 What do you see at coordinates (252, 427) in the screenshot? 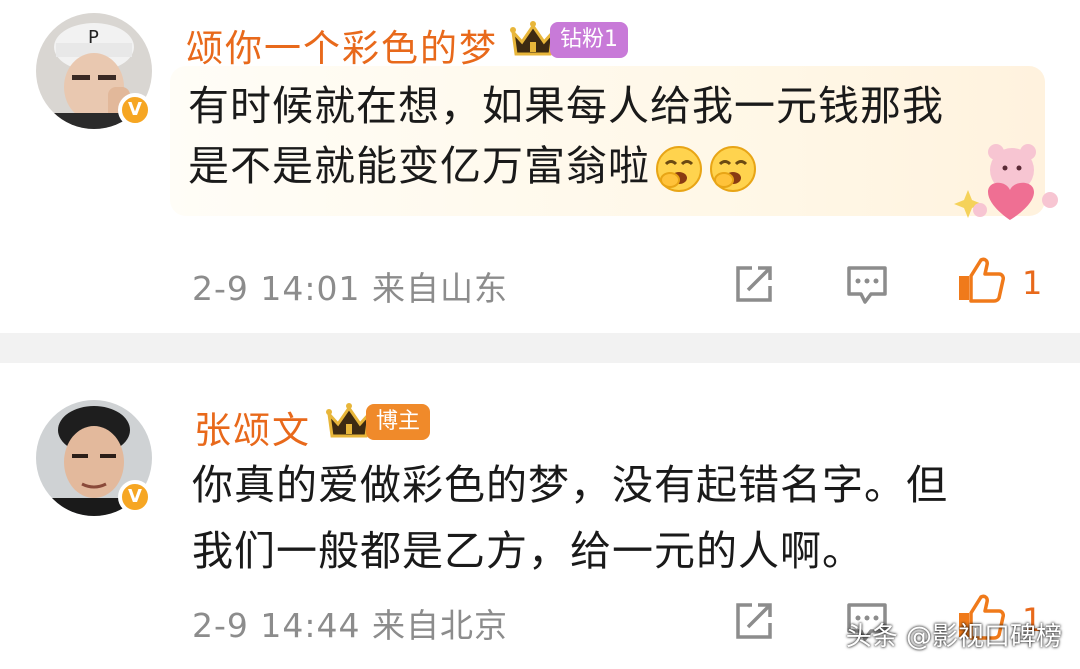
I see `username: 张颂文` at bounding box center [252, 427].